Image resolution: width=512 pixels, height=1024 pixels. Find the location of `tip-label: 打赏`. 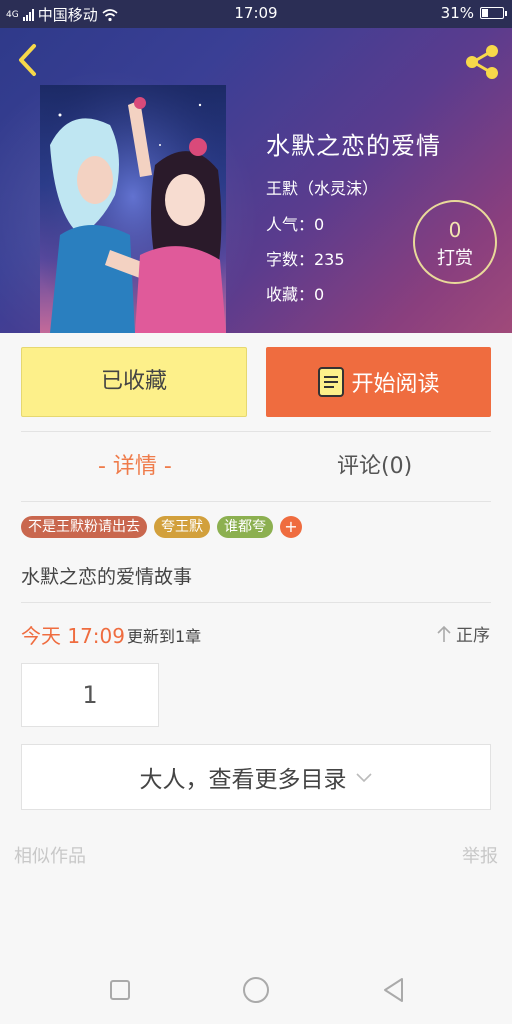

tip-label: 打赏 is located at coordinates (455, 258).